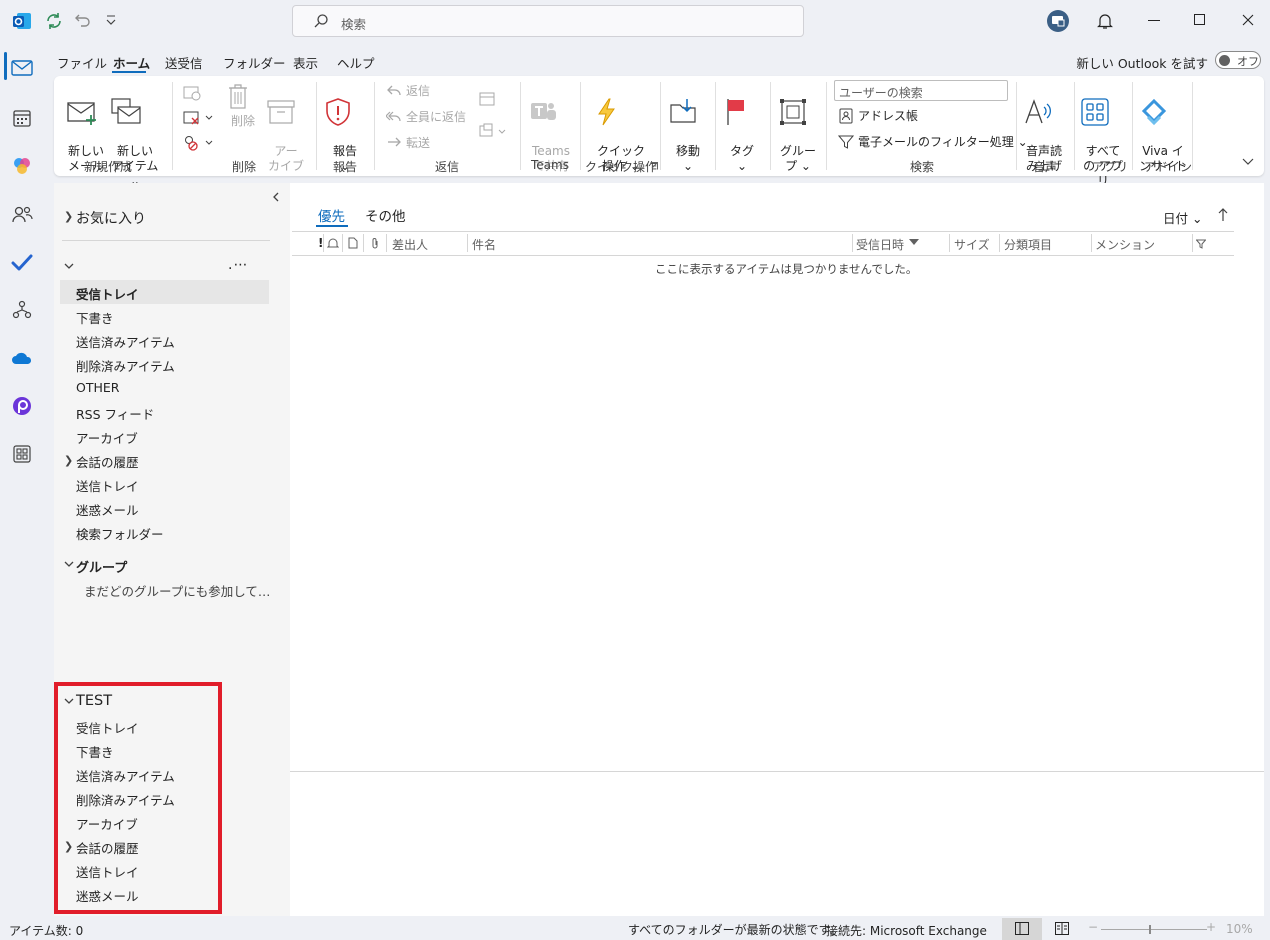 The width and height of the screenshot is (1270, 940). What do you see at coordinates (22, 358) in the screenshot?
I see `onedrive-icon` at bounding box center [22, 358].